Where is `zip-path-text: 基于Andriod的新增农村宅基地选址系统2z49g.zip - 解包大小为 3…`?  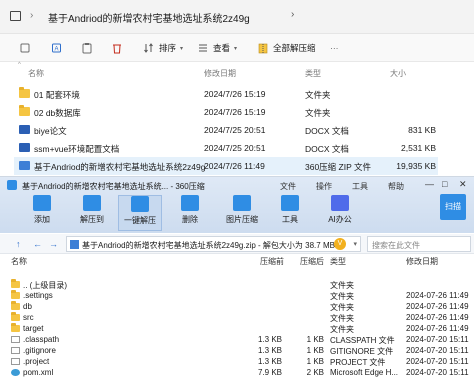 zip-path-text: 基于Andriod的新增农村宅基地选址系统2z49g.zip - 解包大小为 3… is located at coordinates (208, 245).